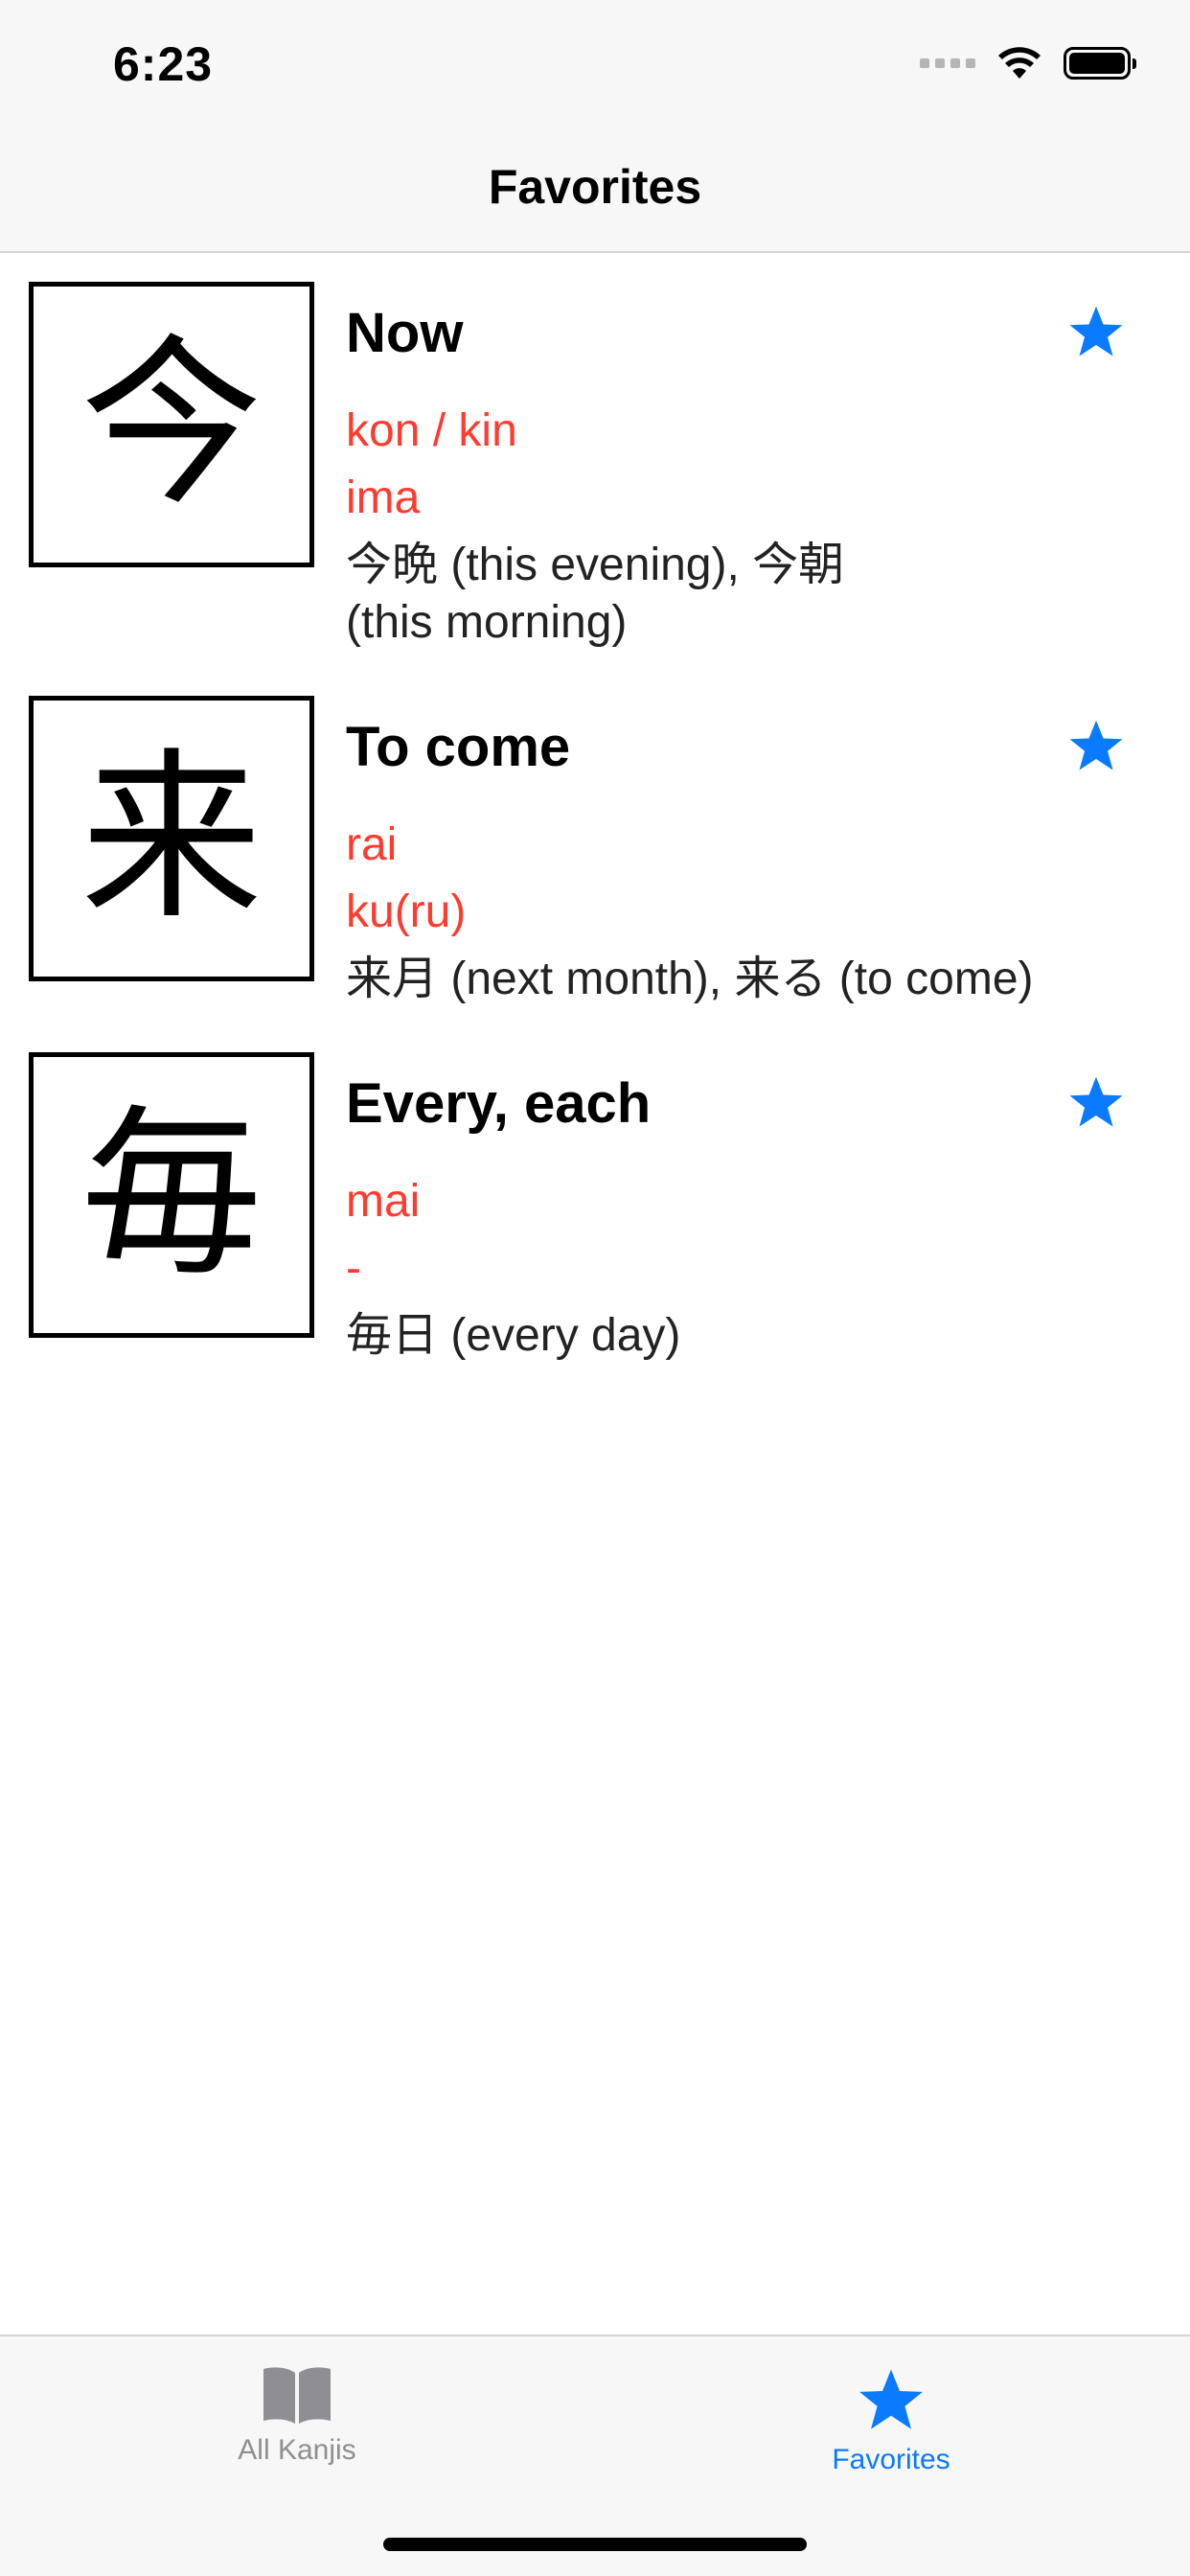  I want to click on status-icons, so click(1028, 63).